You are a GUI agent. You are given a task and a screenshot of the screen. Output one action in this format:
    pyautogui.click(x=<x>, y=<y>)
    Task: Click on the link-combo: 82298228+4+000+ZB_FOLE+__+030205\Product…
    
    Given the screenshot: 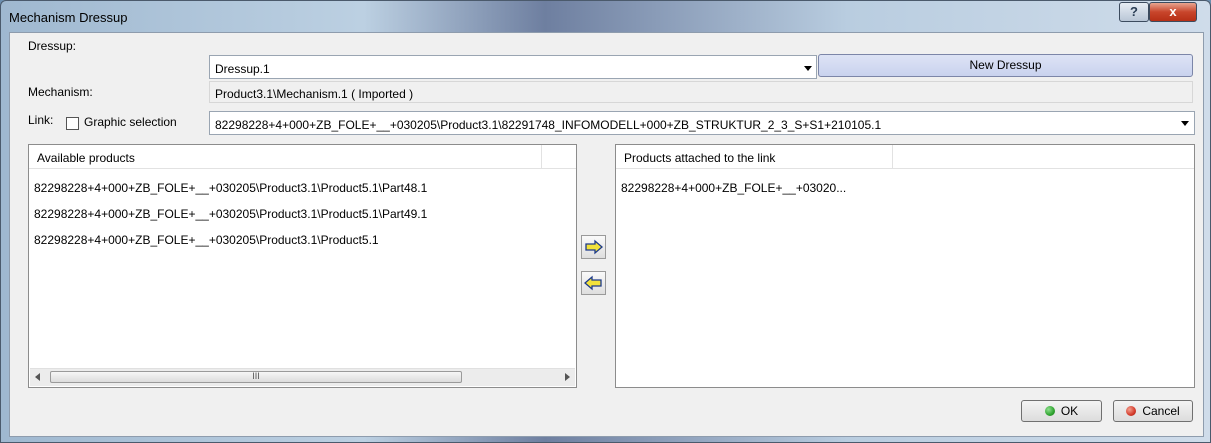 What is the action you would take?
    pyautogui.click(x=702, y=123)
    